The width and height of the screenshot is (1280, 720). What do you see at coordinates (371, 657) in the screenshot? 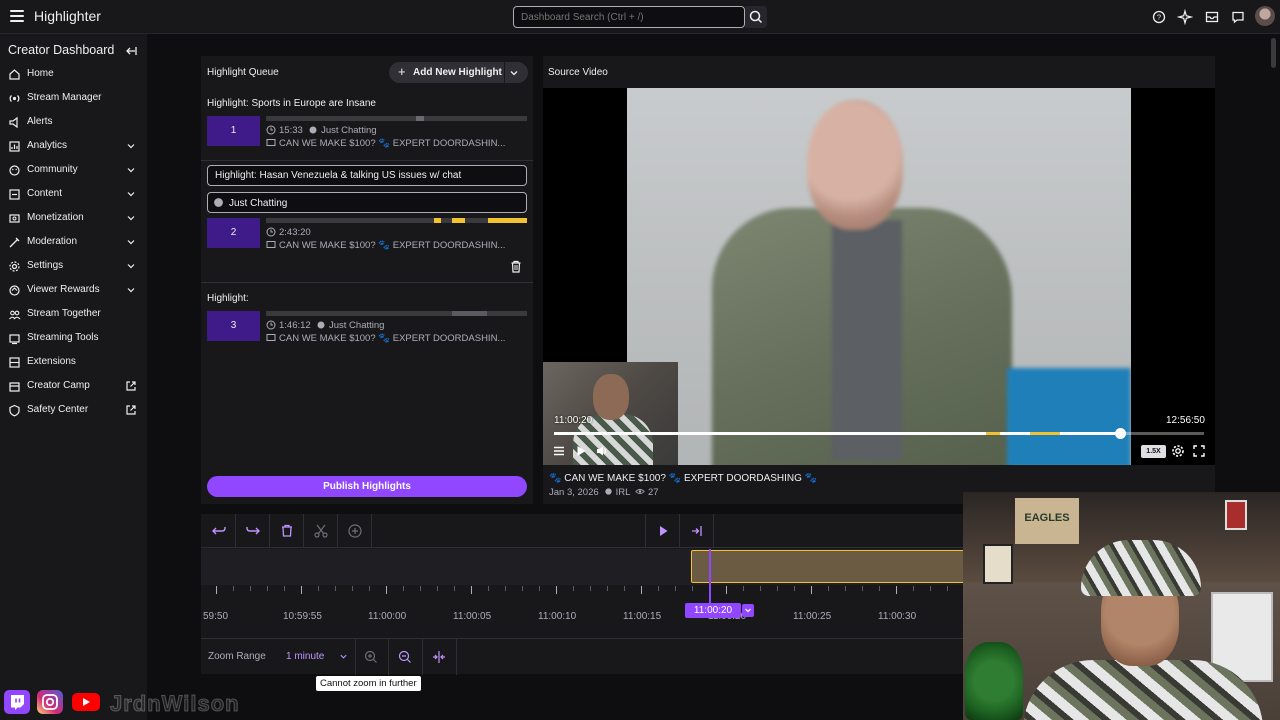
I see `zoom-in-icon` at bounding box center [371, 657].